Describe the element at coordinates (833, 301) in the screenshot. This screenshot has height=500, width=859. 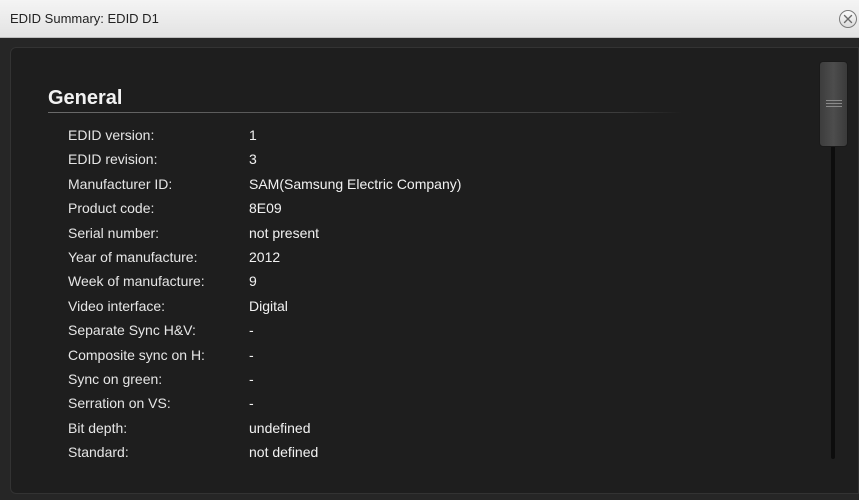
I see `scroll-track` at that location.